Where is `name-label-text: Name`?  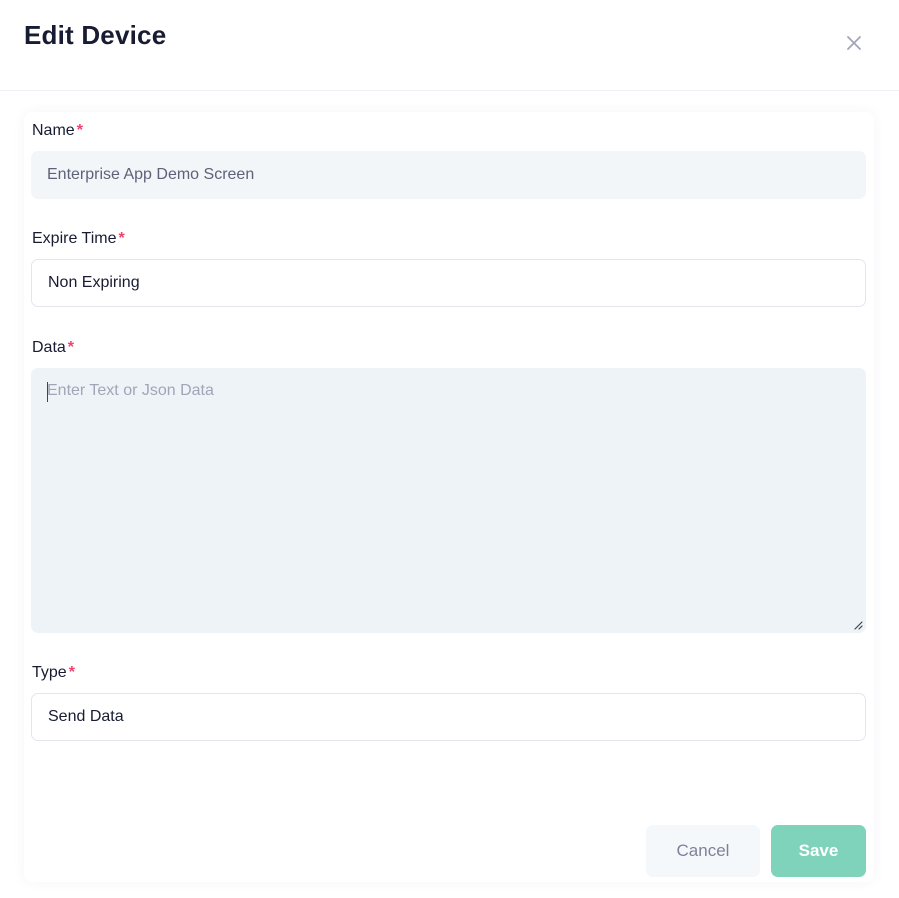
name-label-text: Name is located at coordinates (53, 130).